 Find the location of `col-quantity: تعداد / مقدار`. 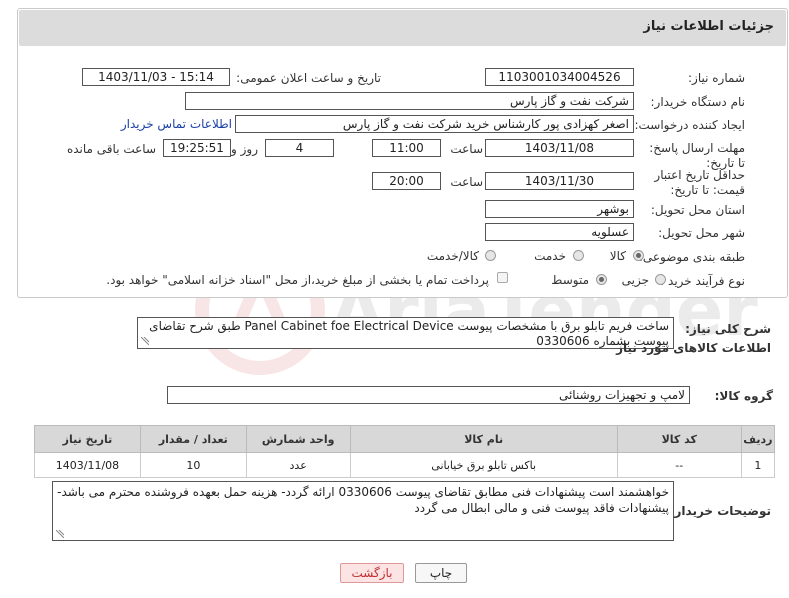

col-quantity: تعداد / مقدار is located at coordinates (193, 439).